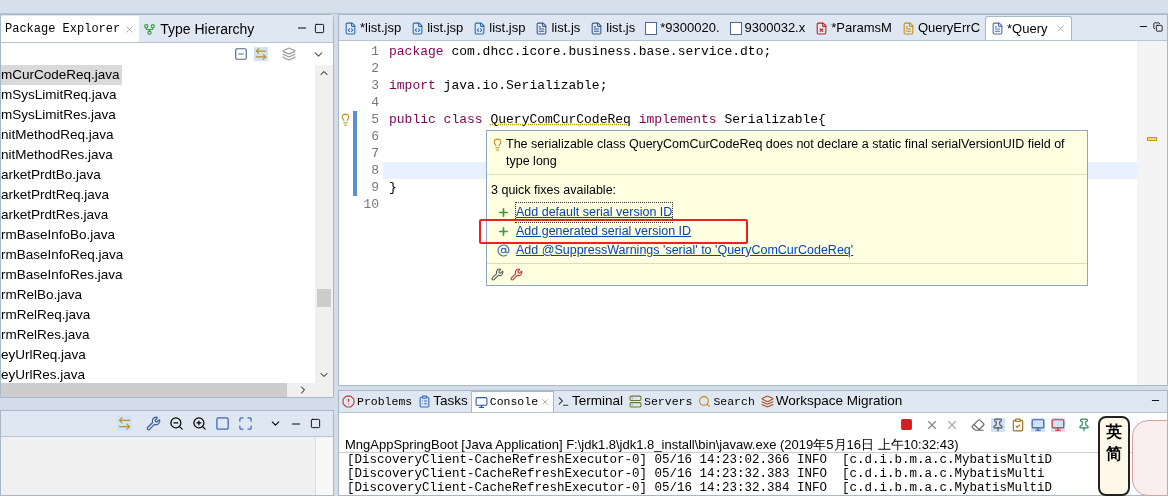 The width and height of the screenshot is (1168, 496). What do you see at coordinates (153, 423) in the screenshot?
I see `tool-icon` at bounding box center [153, 423].